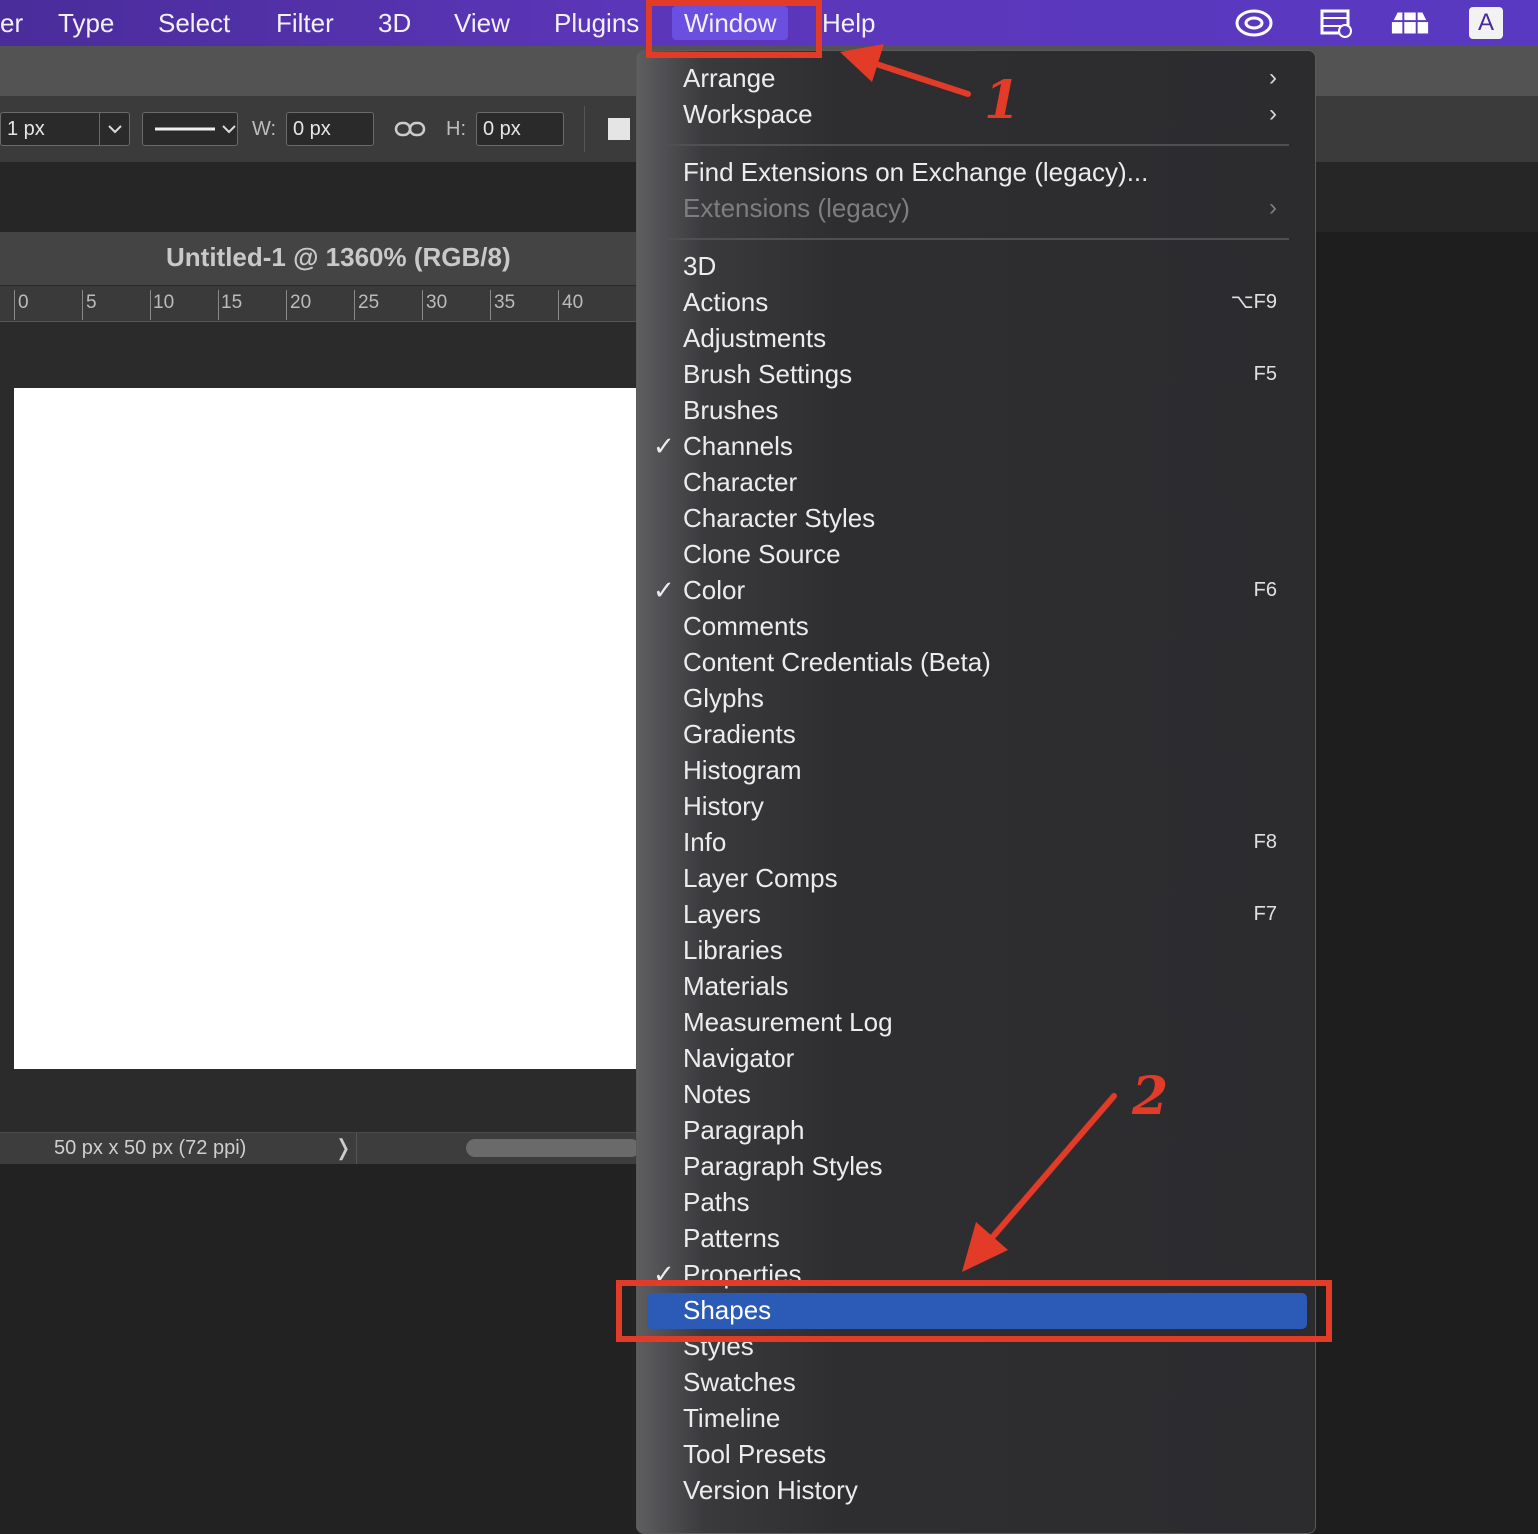 The image size is (1538, 1534). I want to click on annotation-arrows, so click(978, 658).